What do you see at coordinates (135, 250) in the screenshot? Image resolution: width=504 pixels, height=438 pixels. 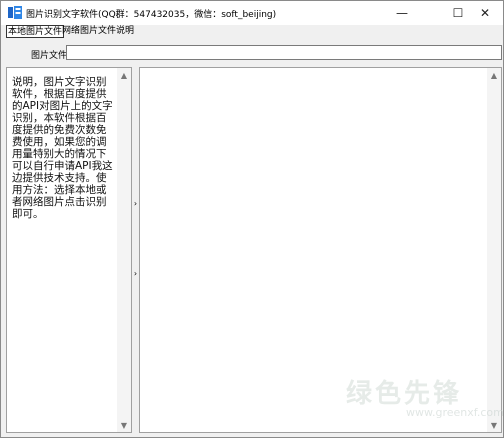 I see `pane-splitter: › ›` at bounding box center [135, 250].